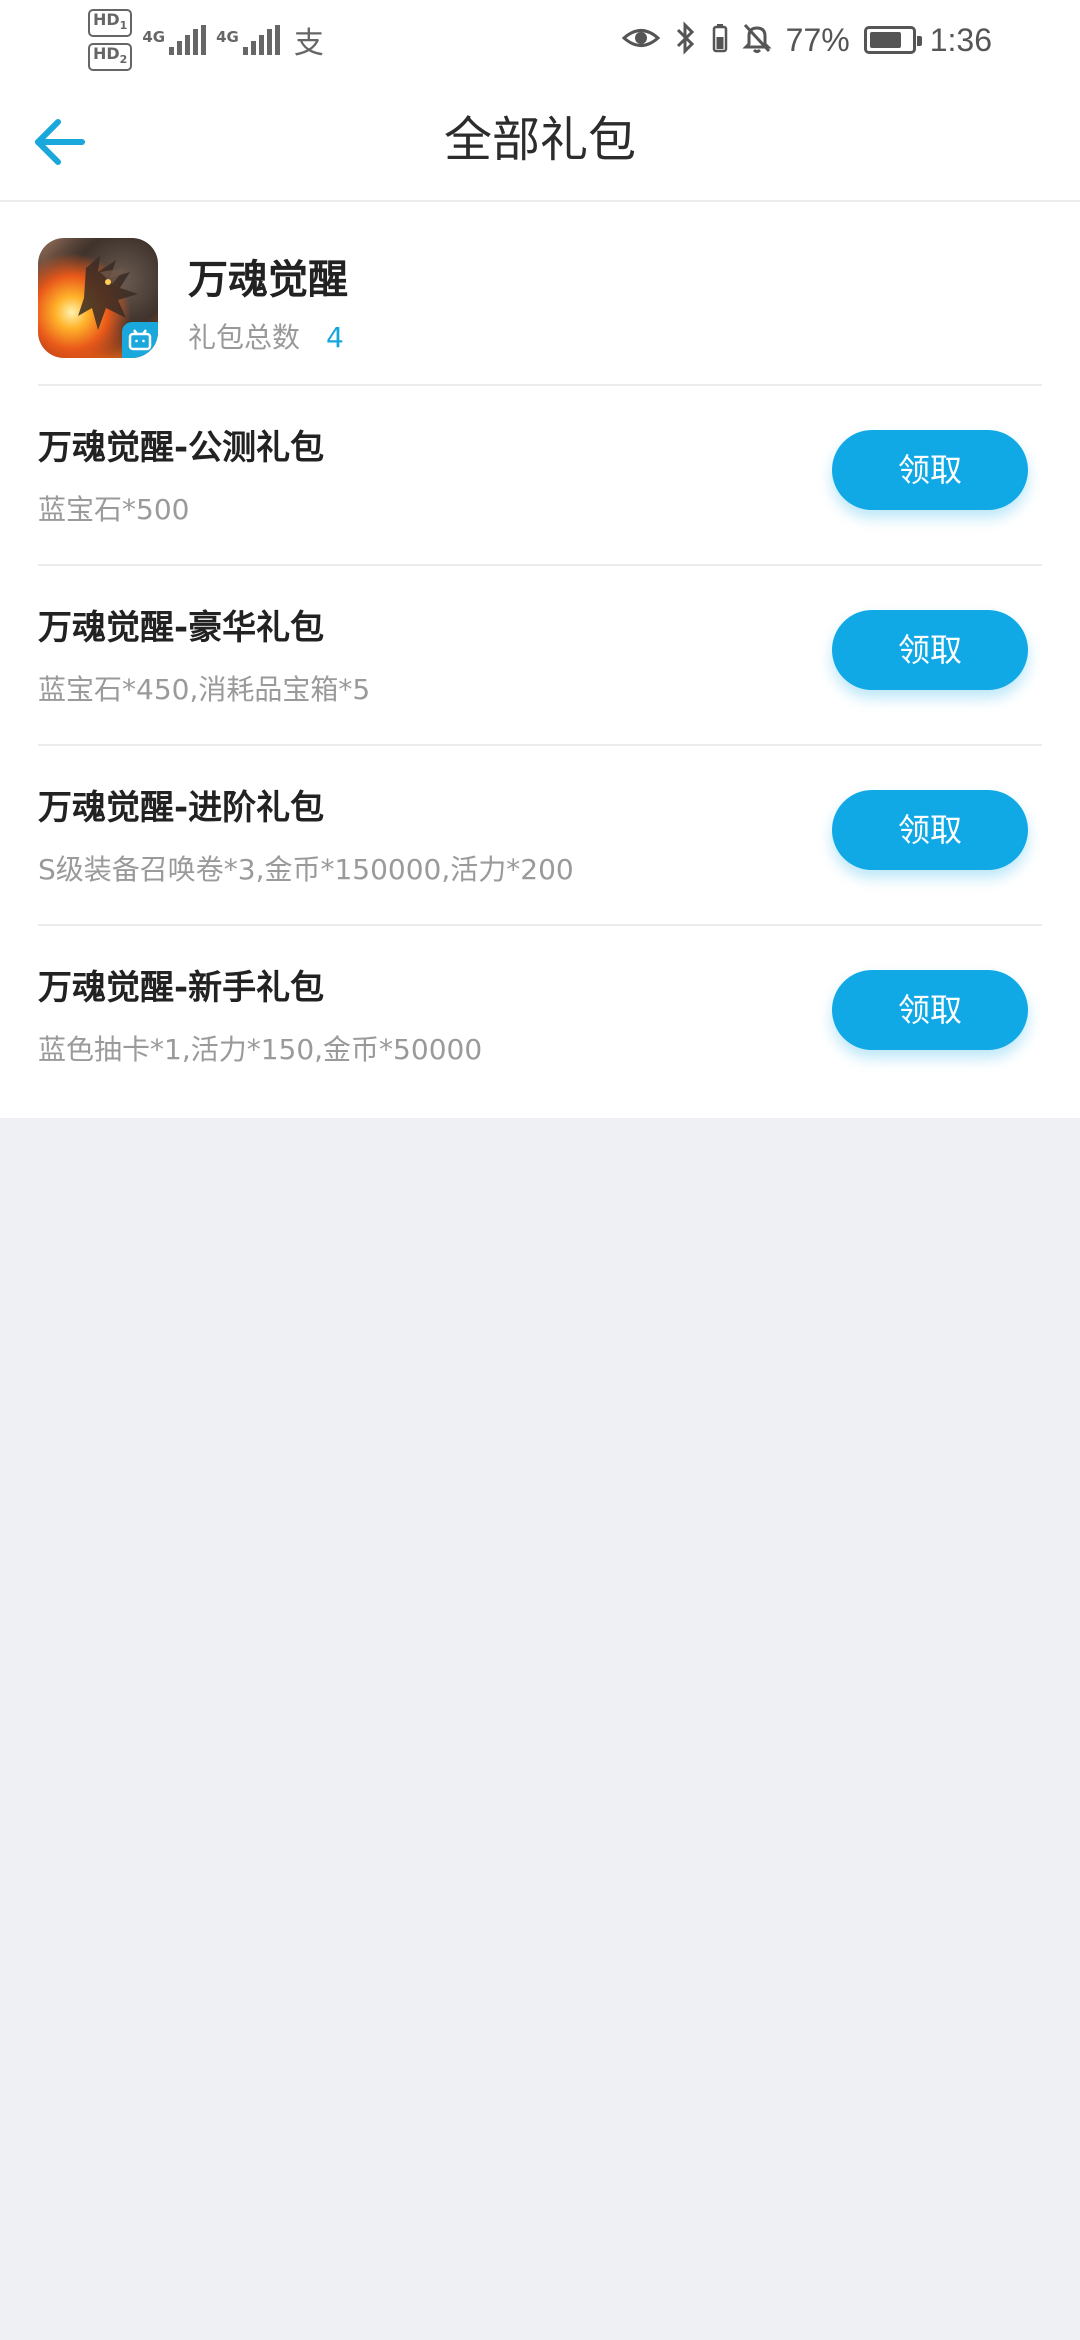 This screenshot has width=1080, height=2340. What do you see at coordinates (268, 280) in the screenshot?
I see `game-name: 万魂觉醒` at bounding box center [268, 280].